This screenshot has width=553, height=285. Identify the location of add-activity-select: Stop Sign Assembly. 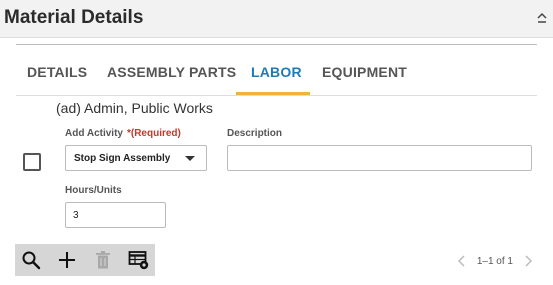
(136, 158).